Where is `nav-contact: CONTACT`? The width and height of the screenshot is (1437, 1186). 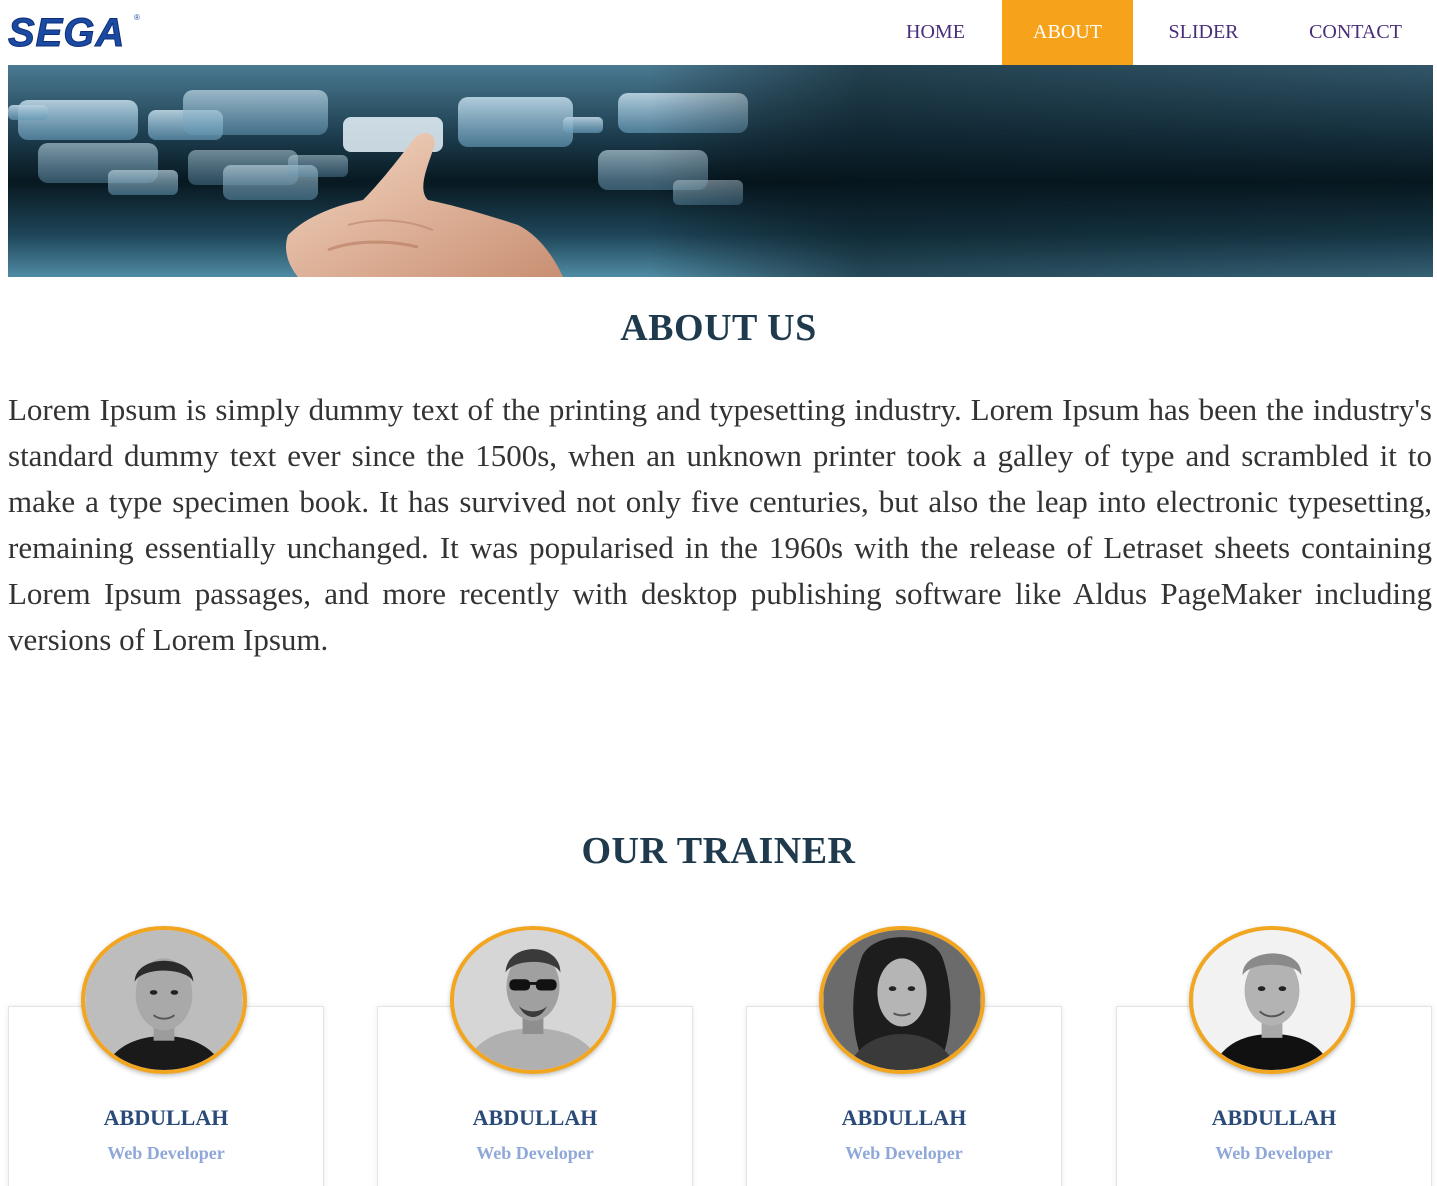
nav-contact: CONTACT is located at coordinates (1355, 32).